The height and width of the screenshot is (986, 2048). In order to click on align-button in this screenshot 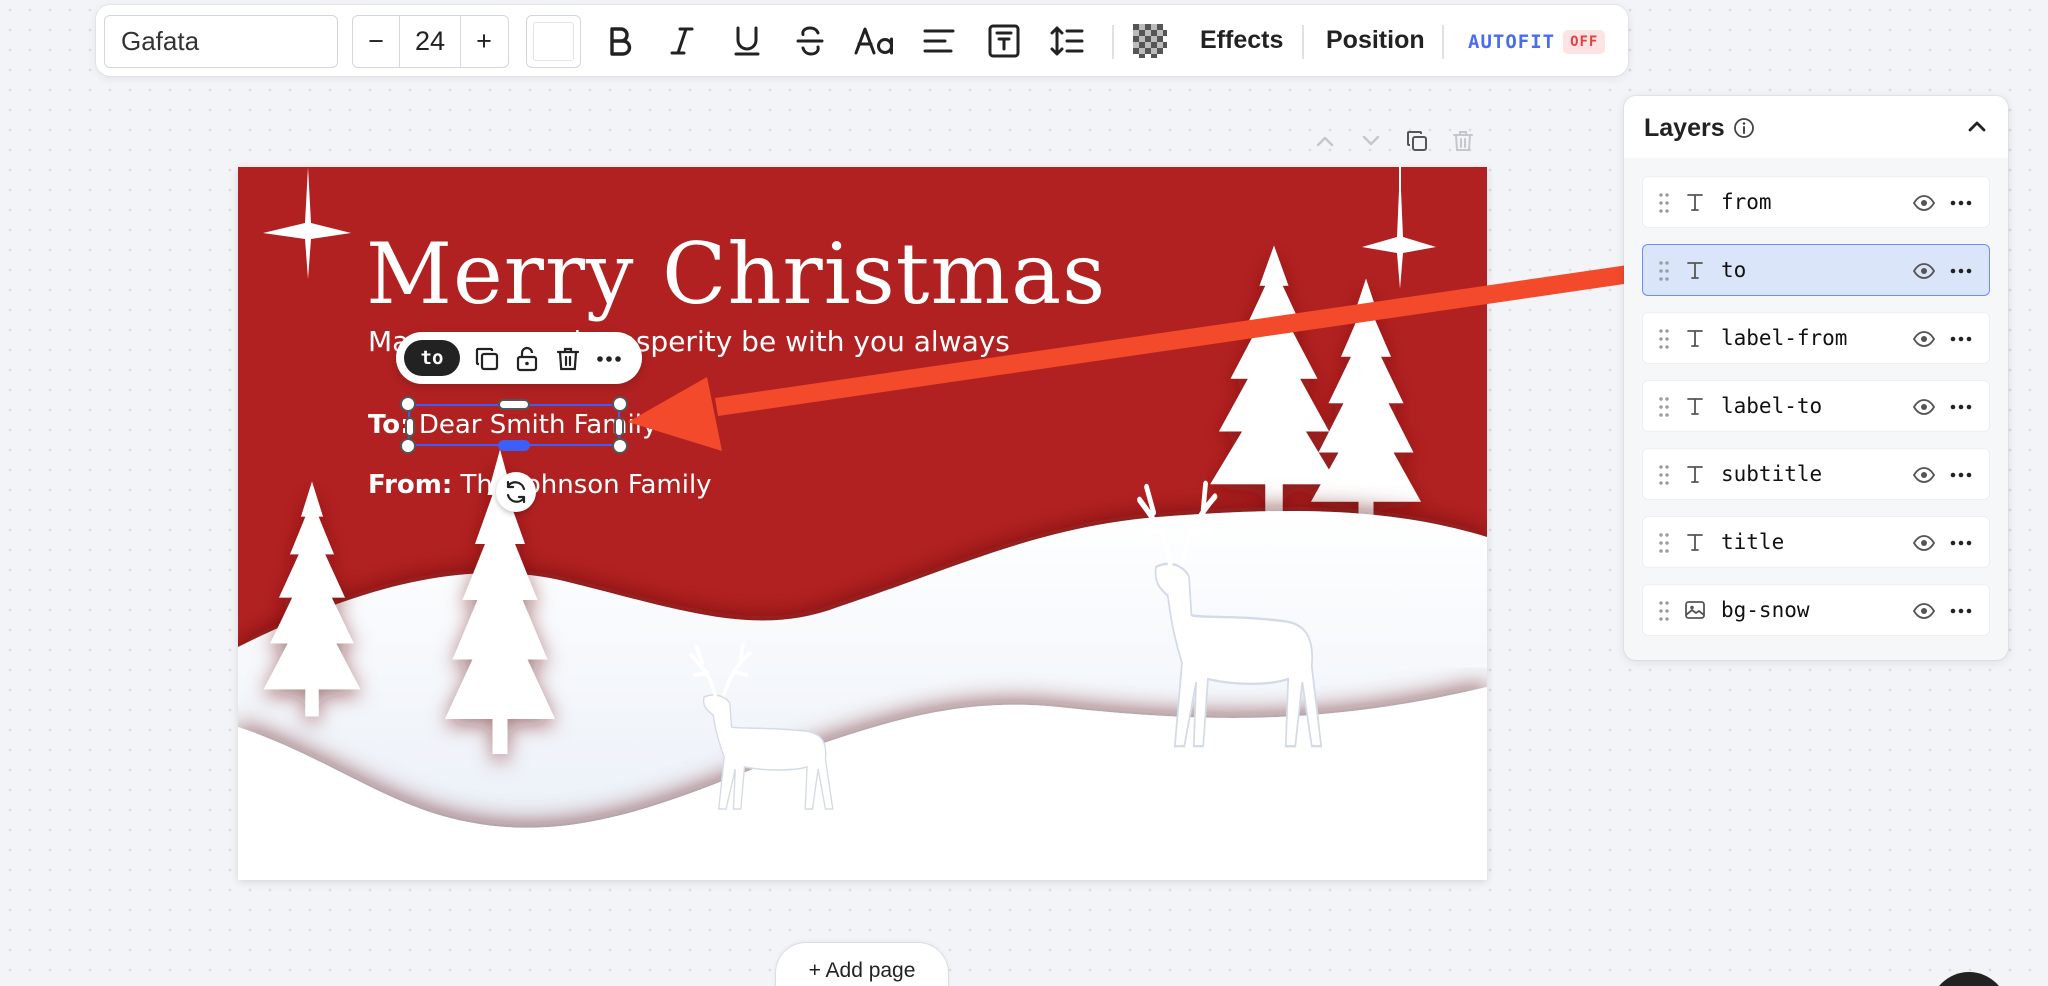, I will do `click(939, 41)`.